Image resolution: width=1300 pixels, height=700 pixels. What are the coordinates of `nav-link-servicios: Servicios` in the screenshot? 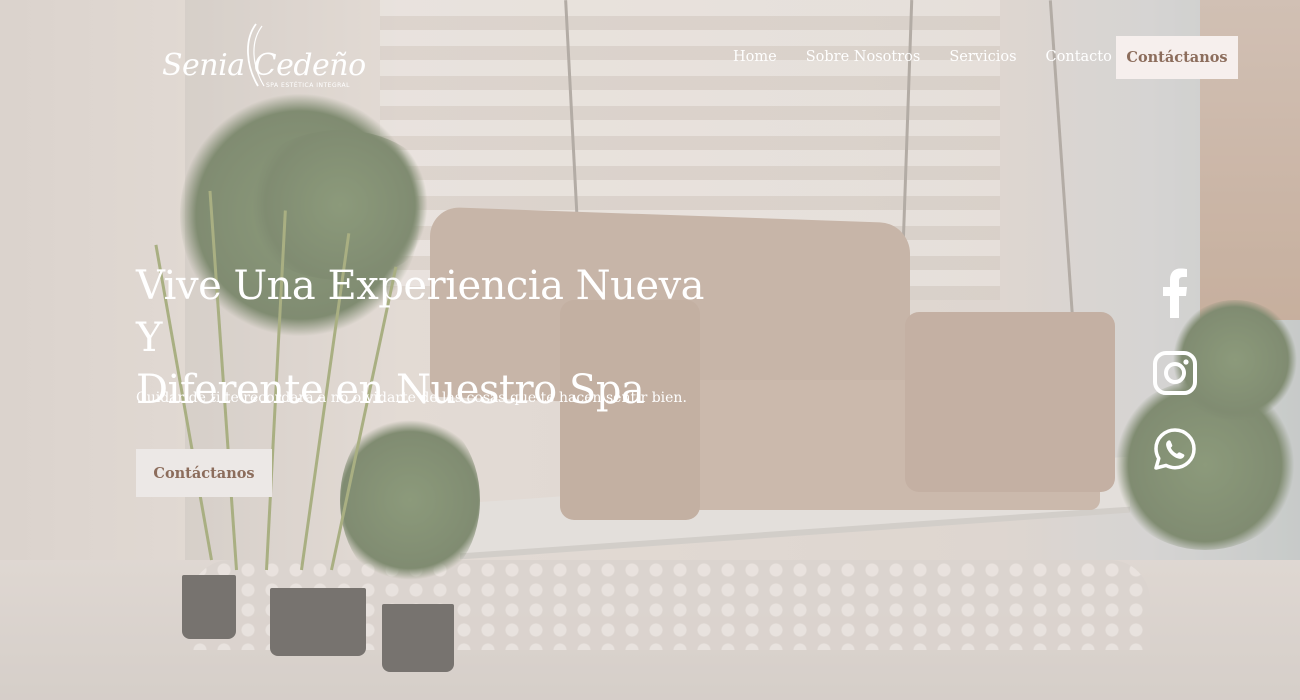 It's located at (982, 57).